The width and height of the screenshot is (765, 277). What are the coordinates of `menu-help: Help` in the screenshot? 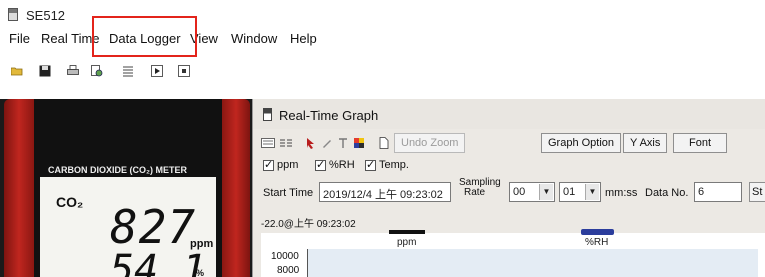 It's located at (303, 38).